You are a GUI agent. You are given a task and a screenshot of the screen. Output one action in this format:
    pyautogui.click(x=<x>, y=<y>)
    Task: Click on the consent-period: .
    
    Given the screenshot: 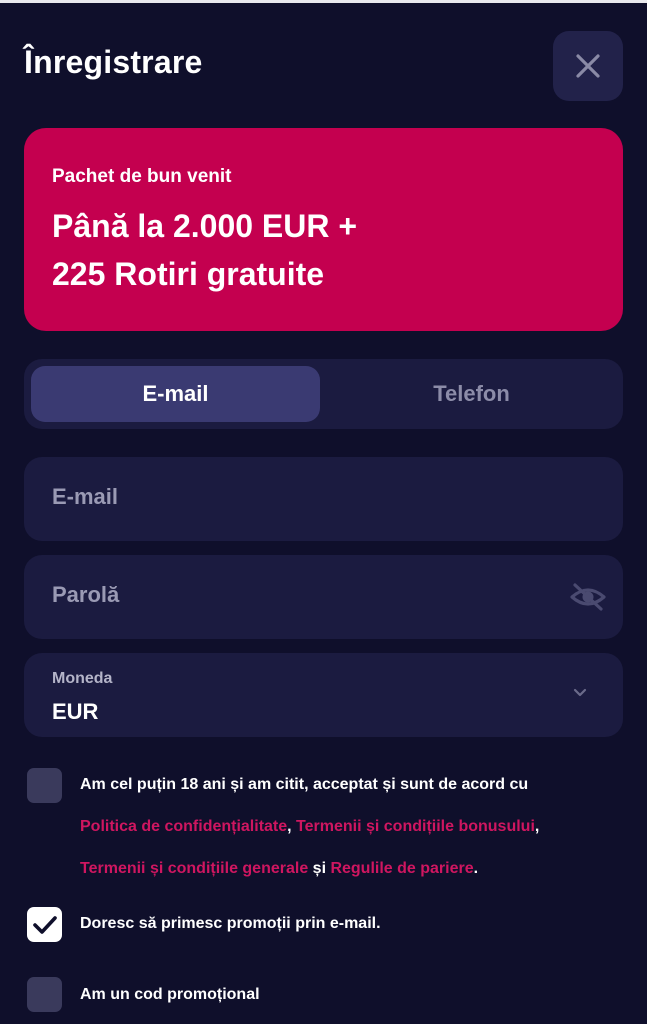 What is the action you would take?
    pyautogui.click(x=476, y=868)
    